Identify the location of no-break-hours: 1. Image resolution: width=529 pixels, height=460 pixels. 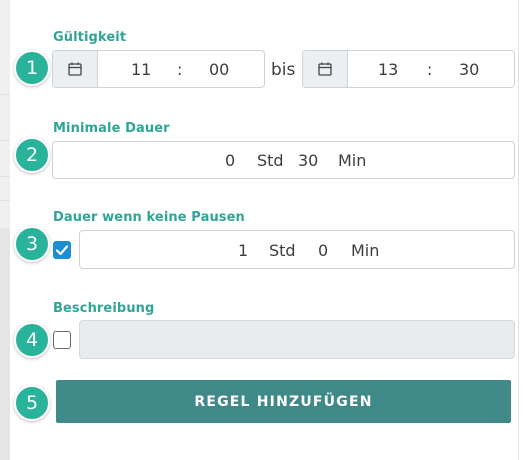
(243, 250).